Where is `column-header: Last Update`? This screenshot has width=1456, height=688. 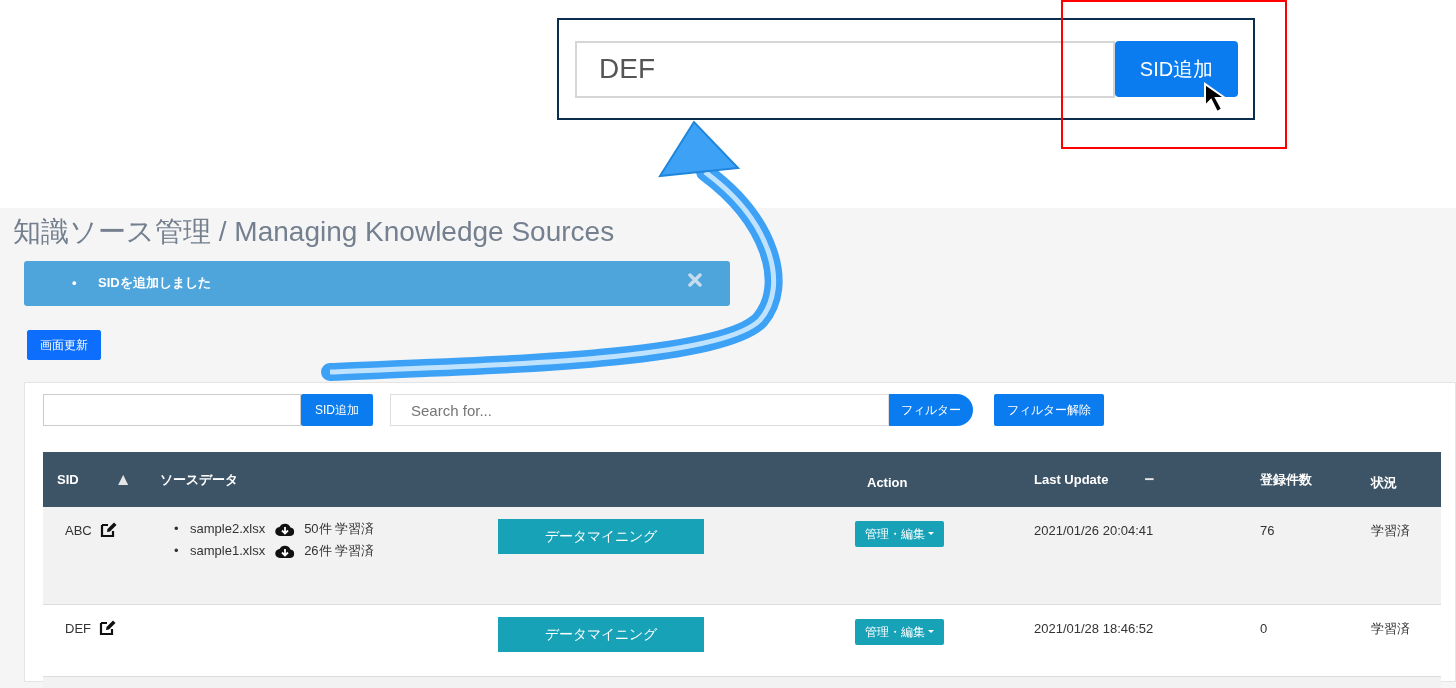 column-header: Last Update is located at coordinates (1071, 479).